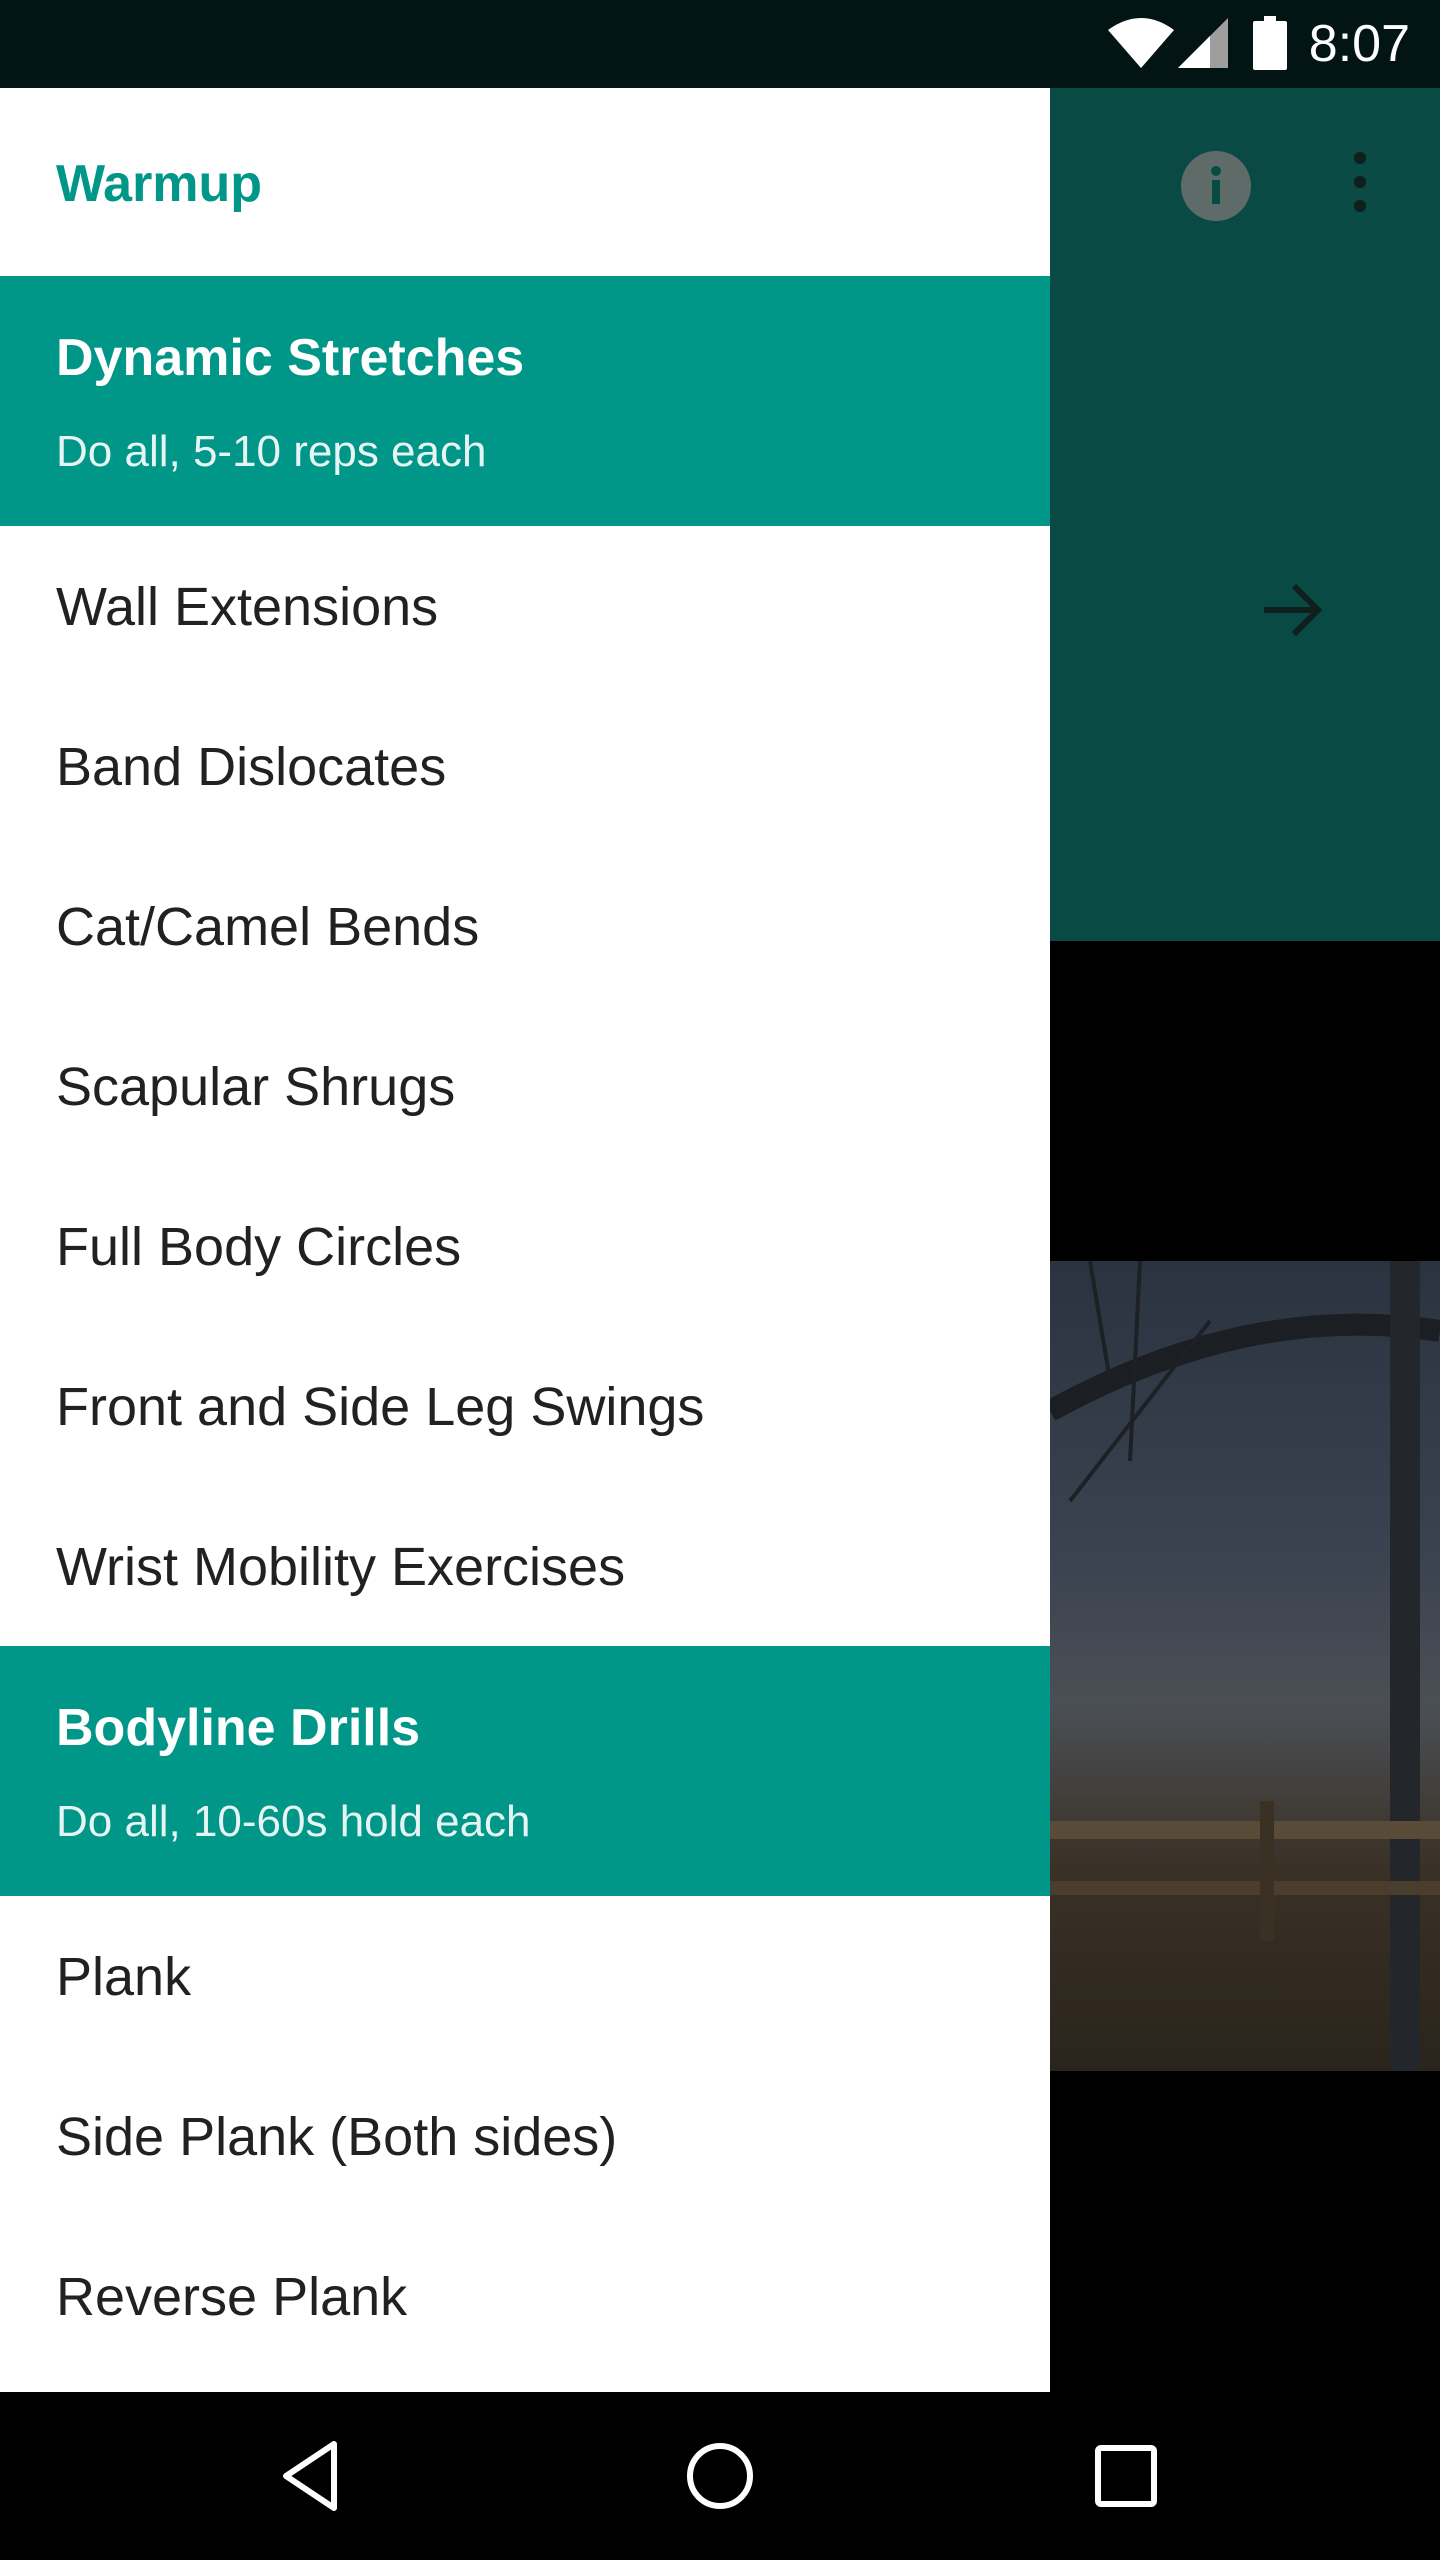 The image size is (1440, 2560). Describe the element at coordinates (247, 607) in the screenshot. I see `list-item-label: Wall Extensions` at that location.